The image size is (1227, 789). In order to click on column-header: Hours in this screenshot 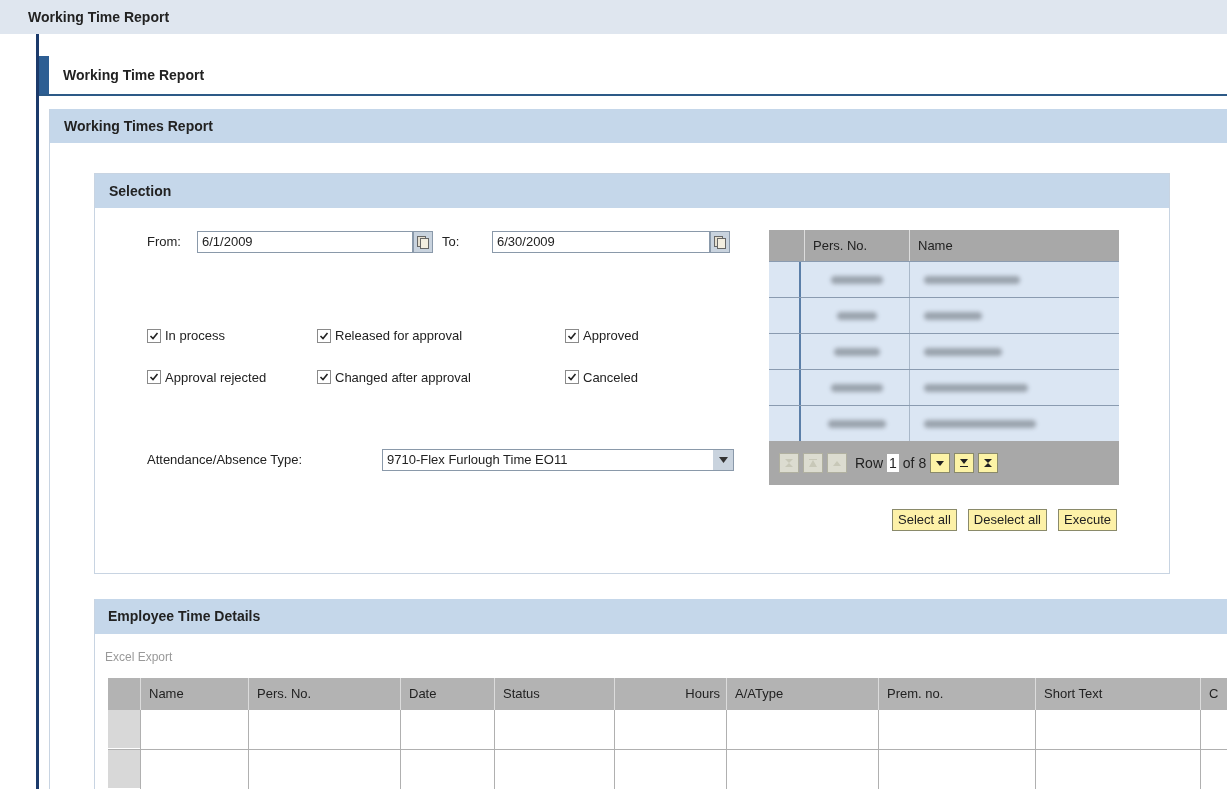, I will do `click(670, 694)`.